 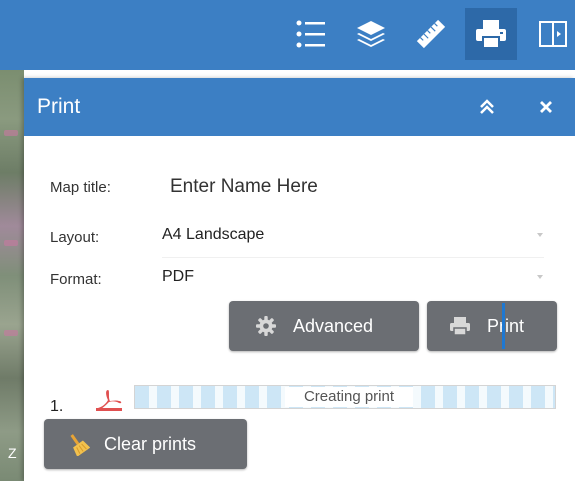 I want to click on layout-select: A4 Landscape, so click(x=351, y=235).